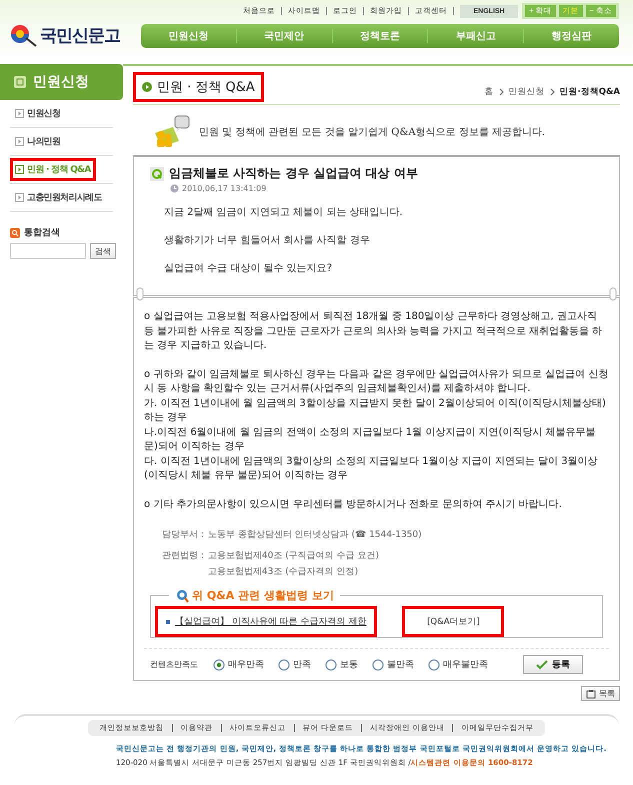 The width and height of the screenshot is (633, 785). Describe the element at coordinates (302, 665) in the screenshot. I see `rating-option-label: 만족` at that location.